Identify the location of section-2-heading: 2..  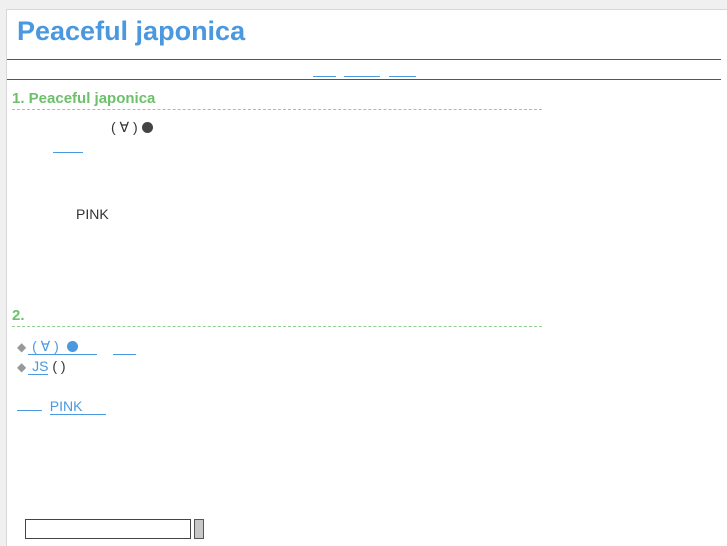
(277, 317).